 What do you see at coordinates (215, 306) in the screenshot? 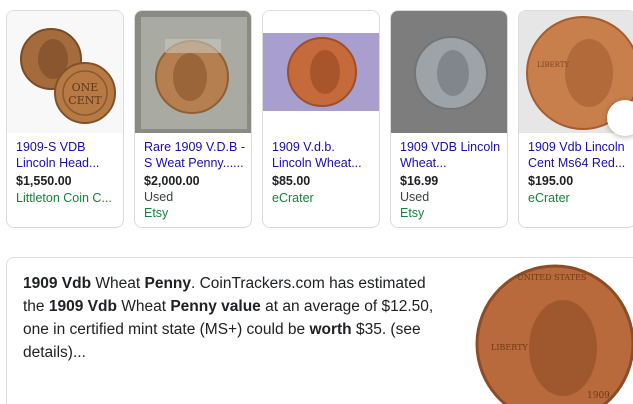
I see `snippet-bold-text: Penny value` at bounding box center [215, 306].